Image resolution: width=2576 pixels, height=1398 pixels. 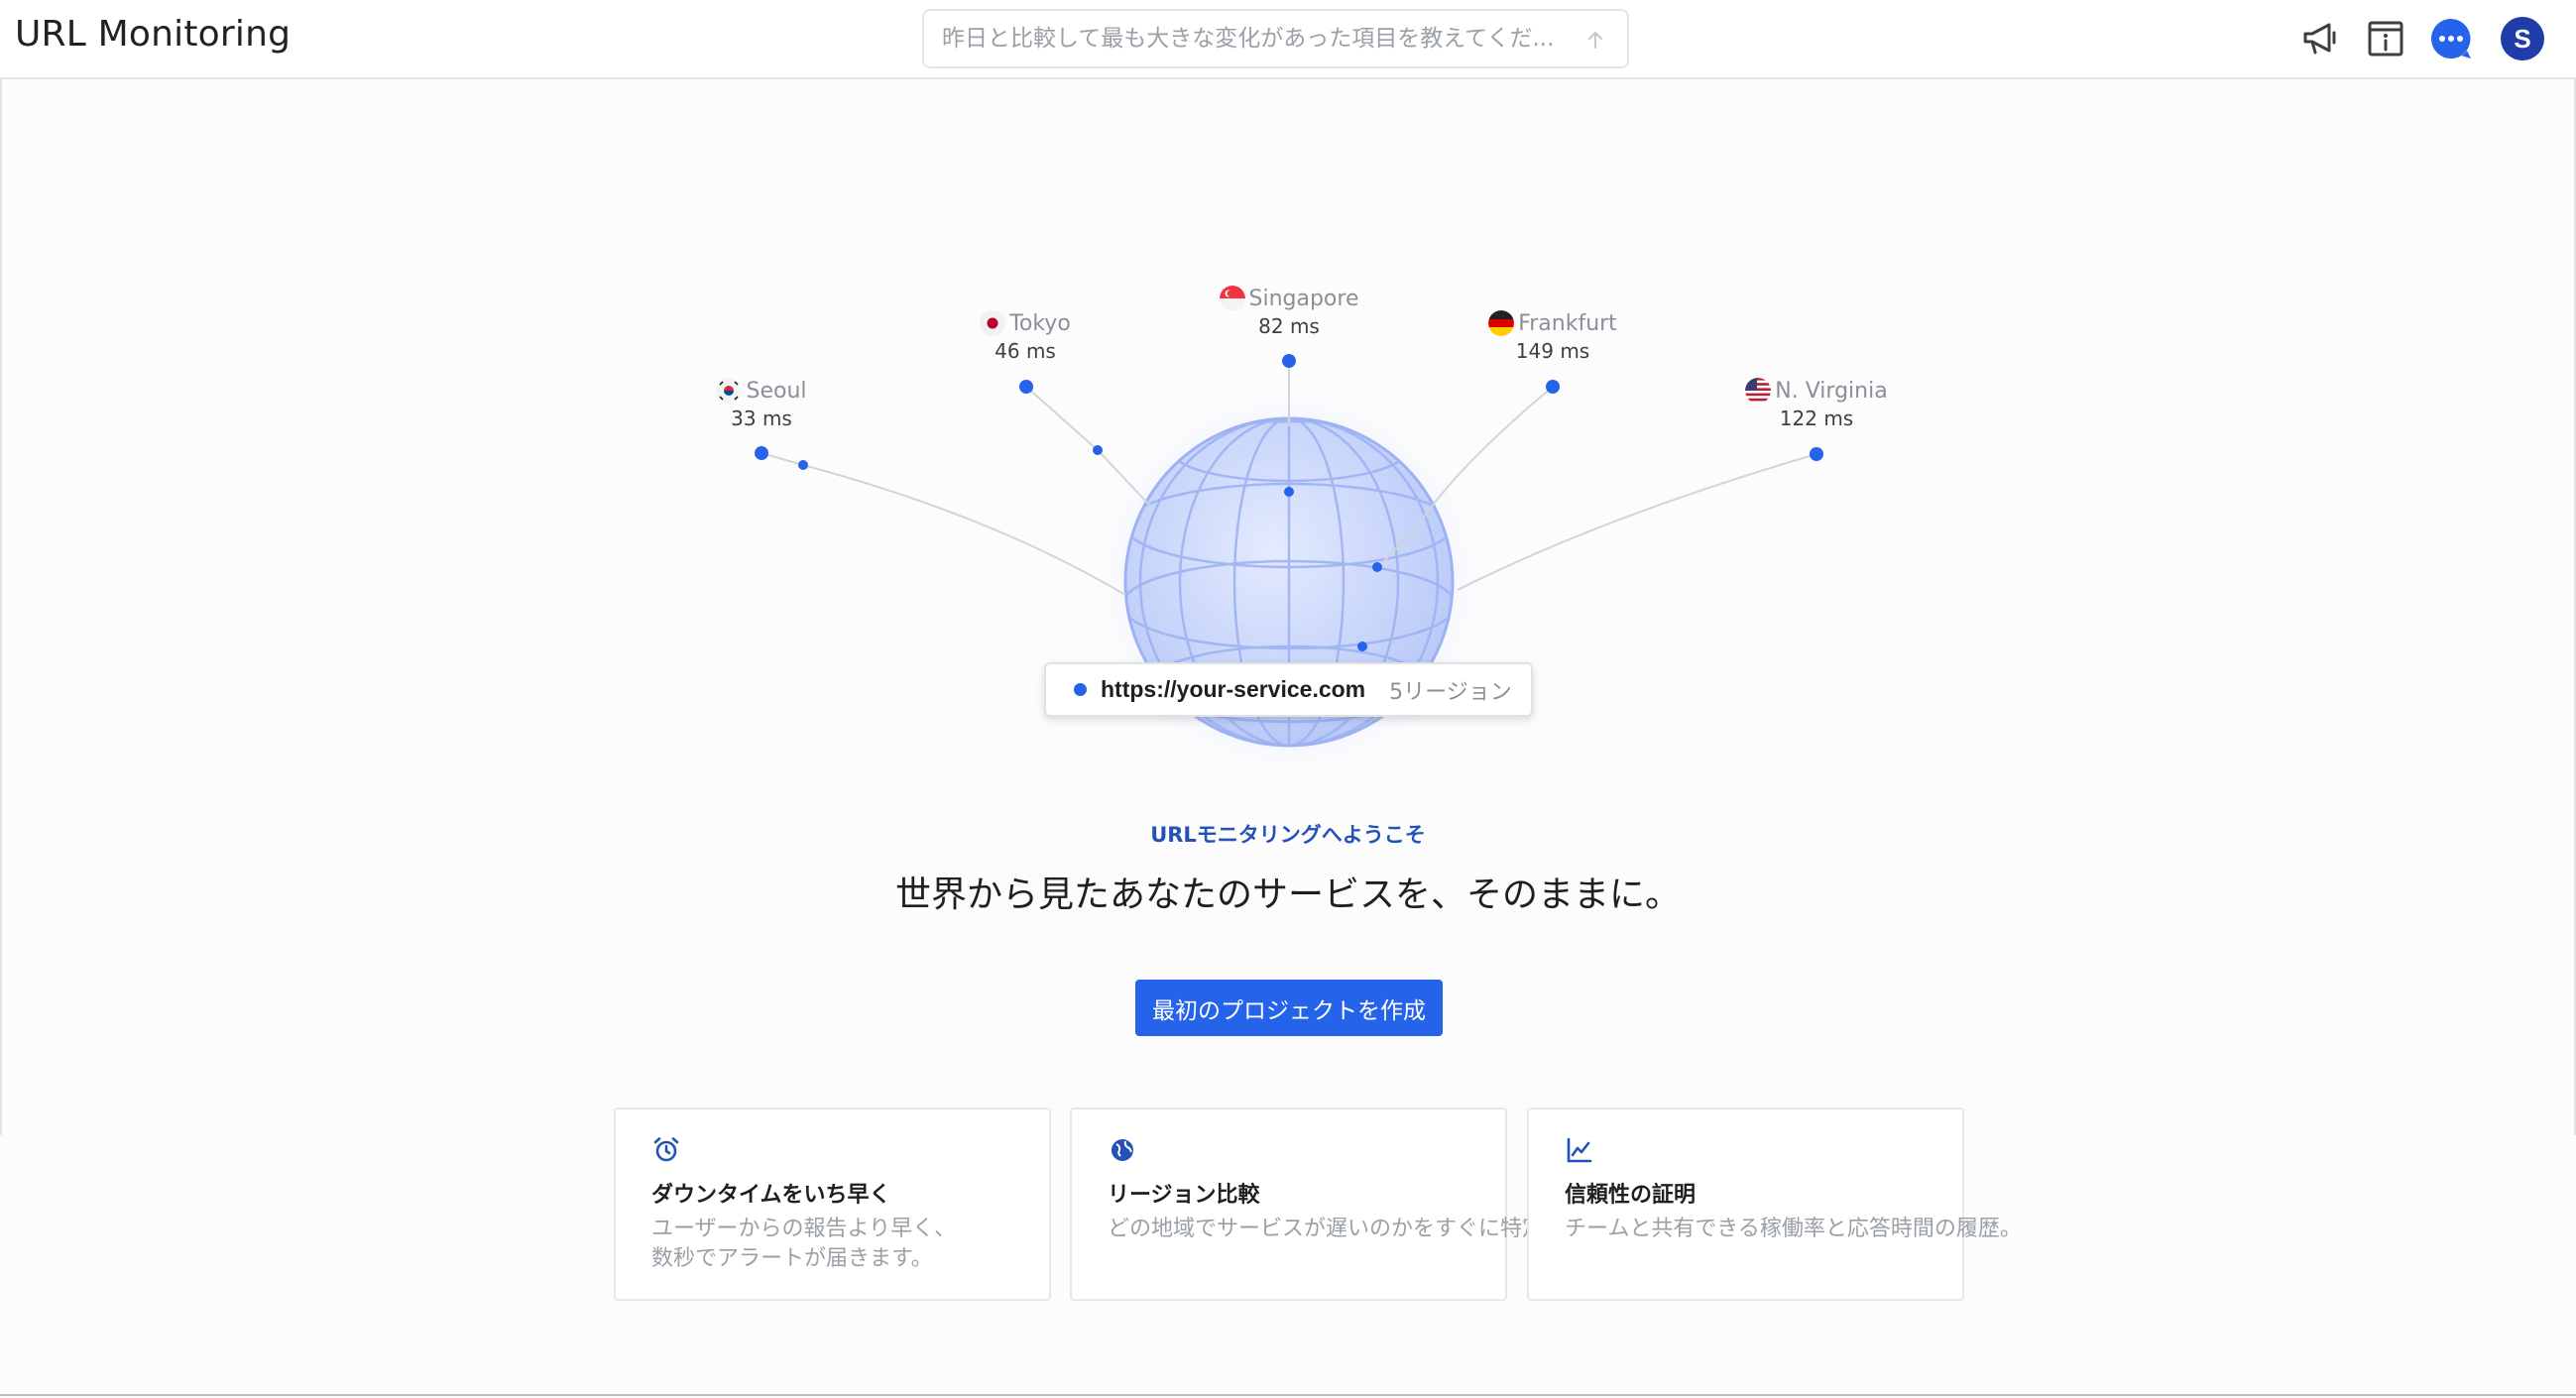 I want to click on globe-icon, so click(x=1123, y=1150).